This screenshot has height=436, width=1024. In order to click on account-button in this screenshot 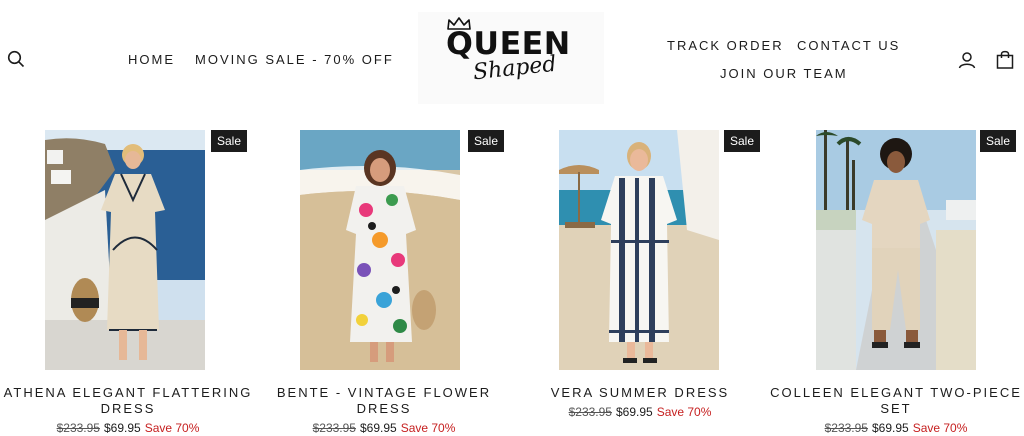, I will do `click(967, 60)`.